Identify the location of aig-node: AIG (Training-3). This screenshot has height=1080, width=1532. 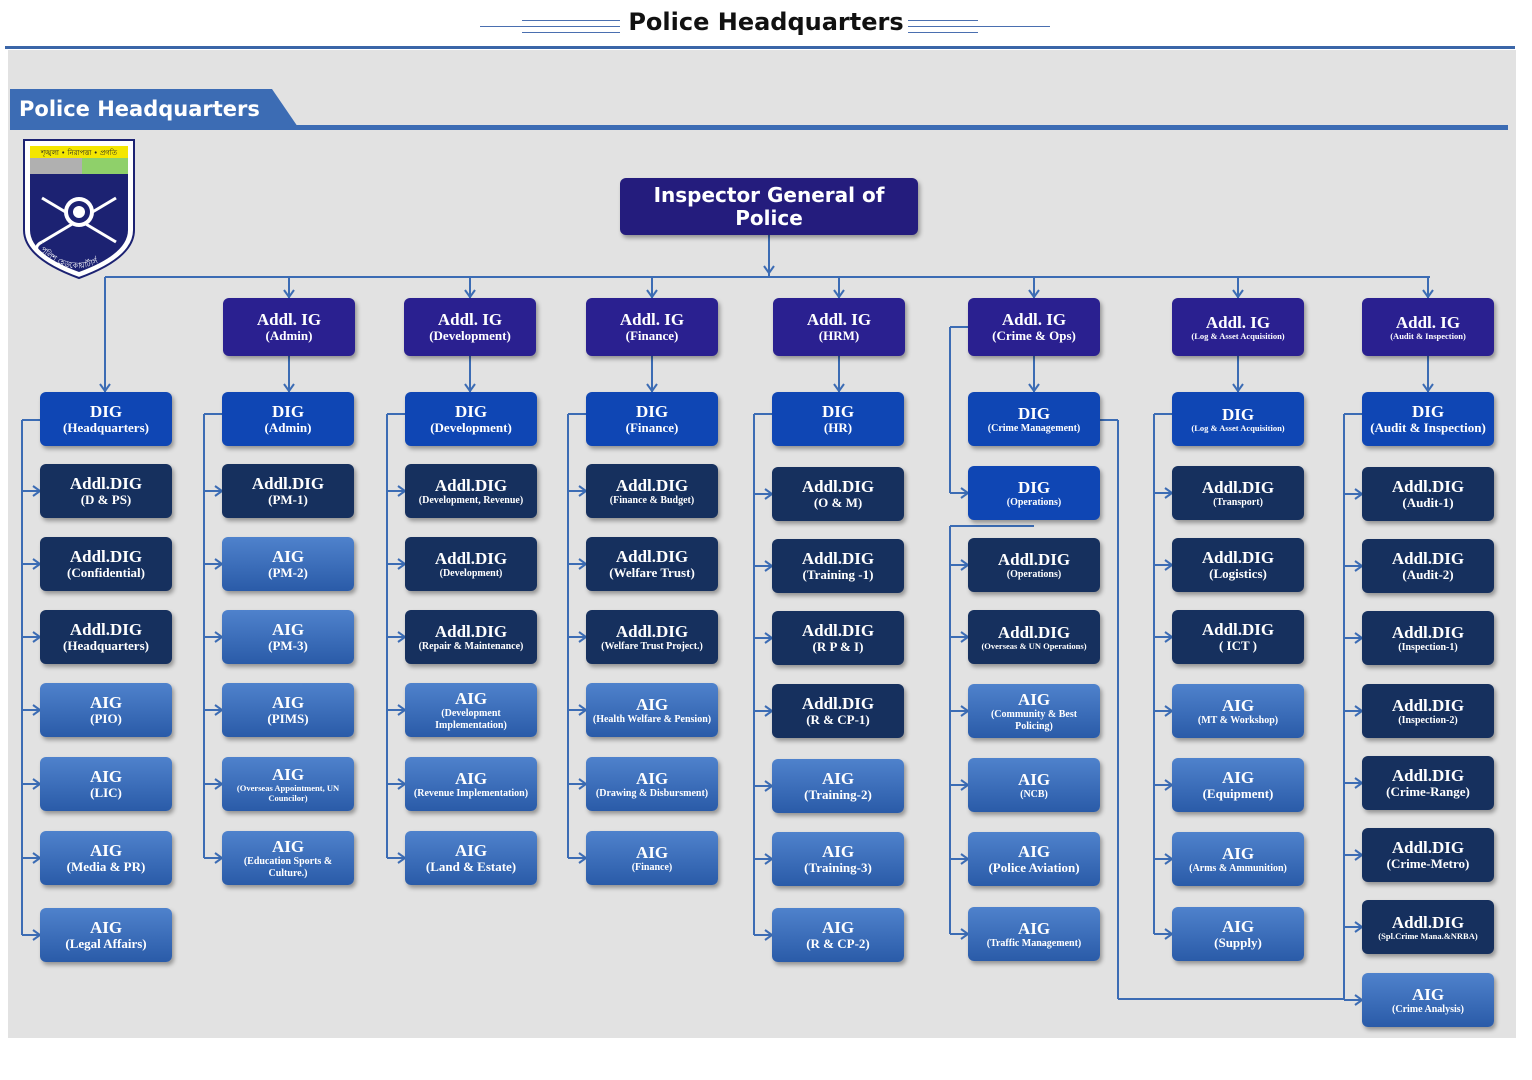
(838, 859).